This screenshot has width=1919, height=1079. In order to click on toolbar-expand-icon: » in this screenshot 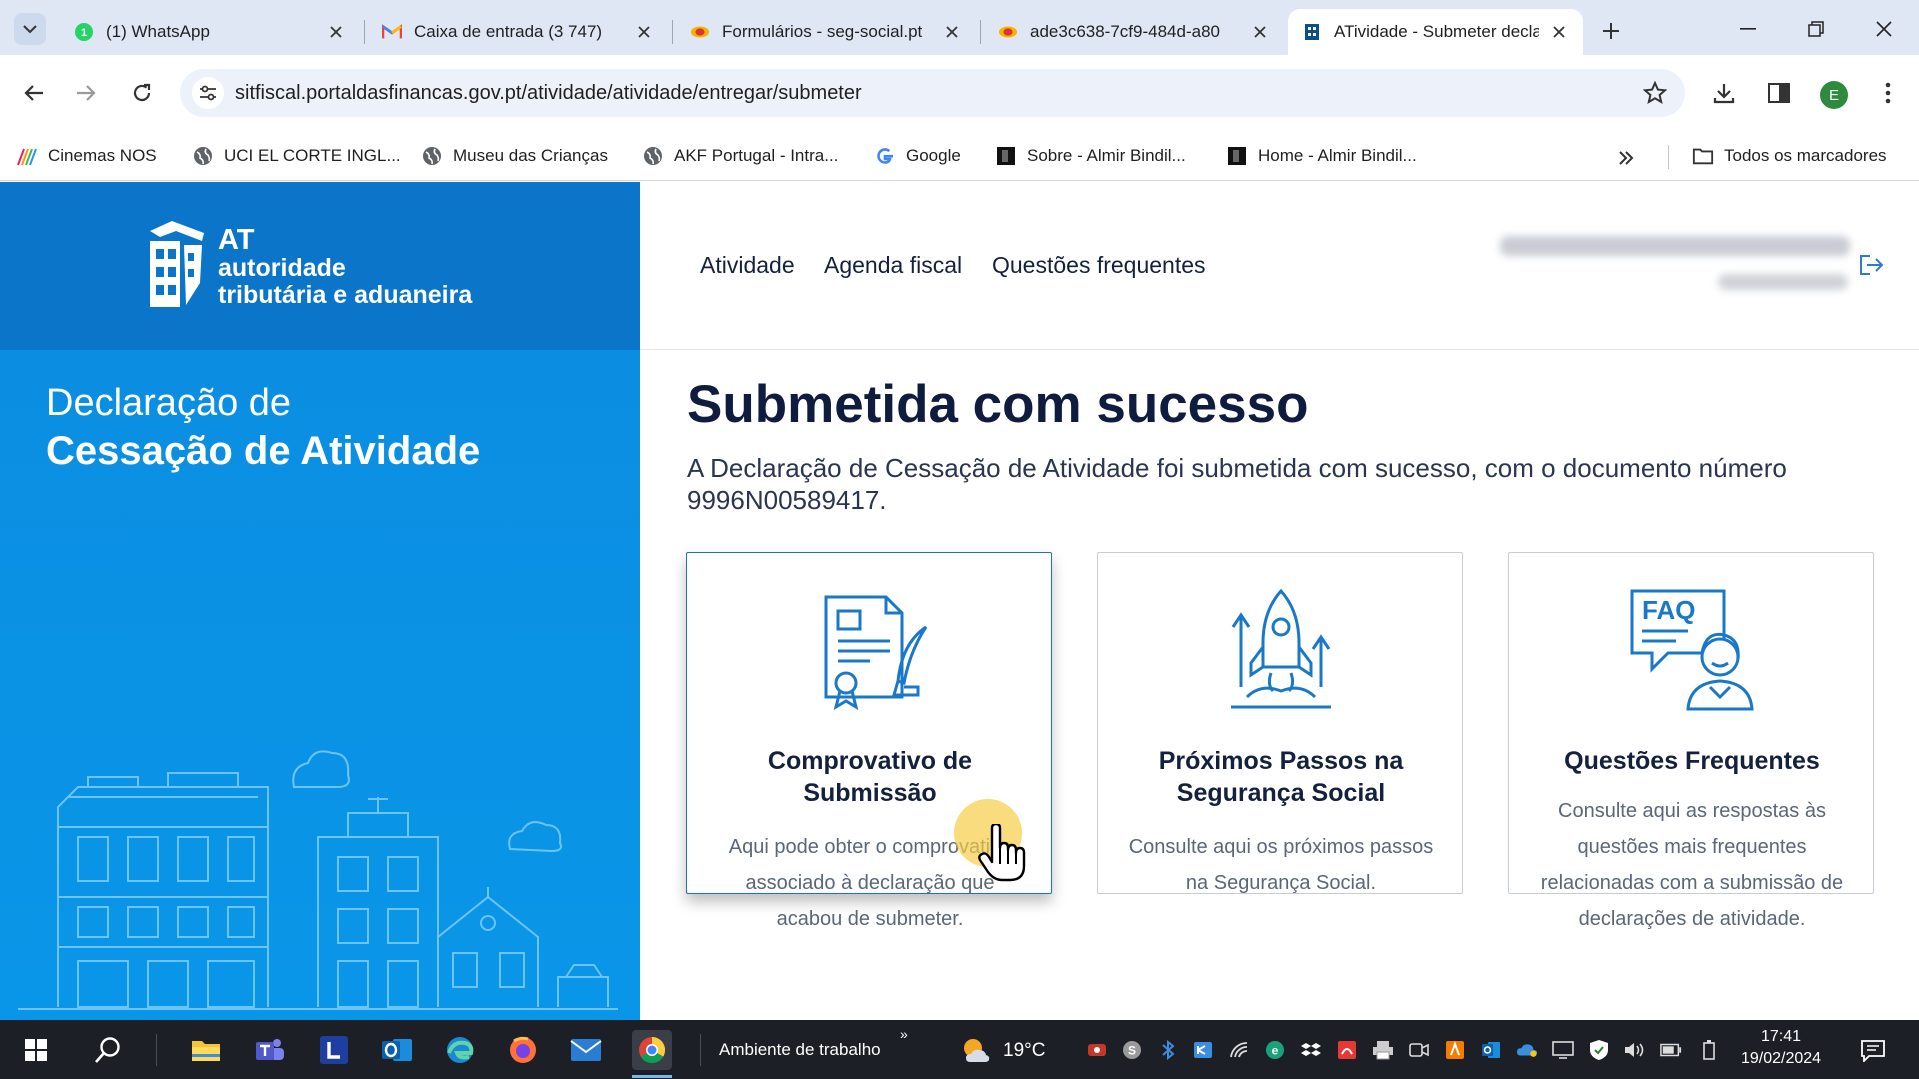, I will do `click(904, 1034)`.